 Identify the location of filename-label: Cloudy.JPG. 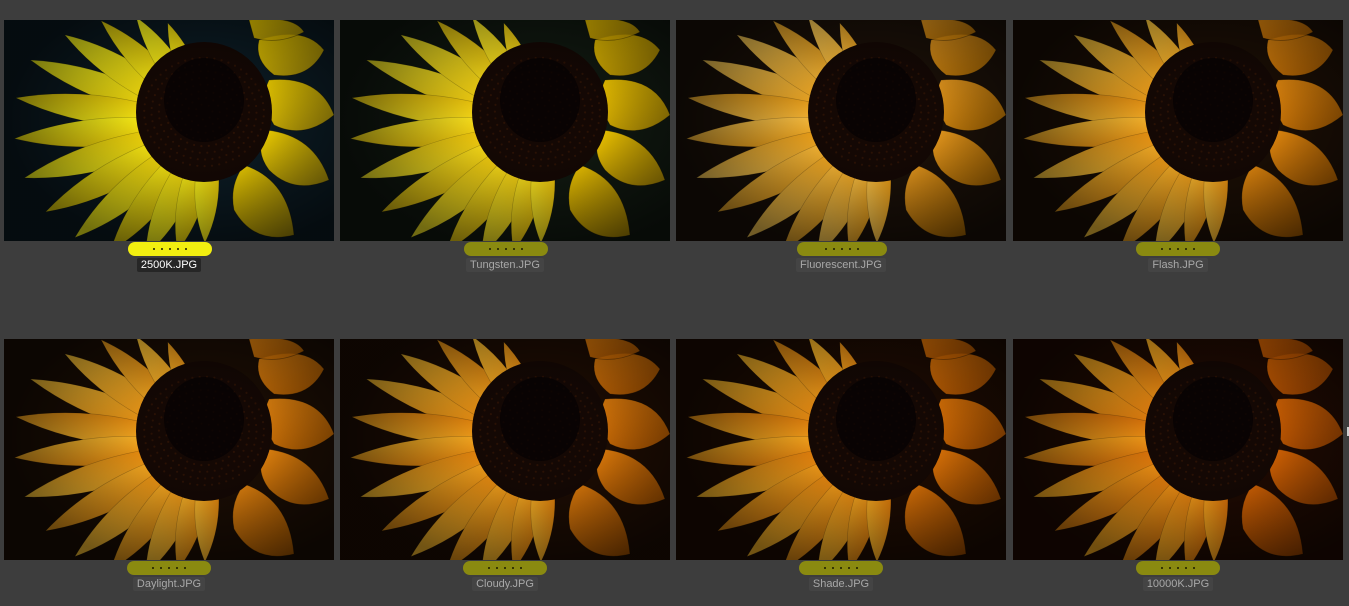
(505, 584).